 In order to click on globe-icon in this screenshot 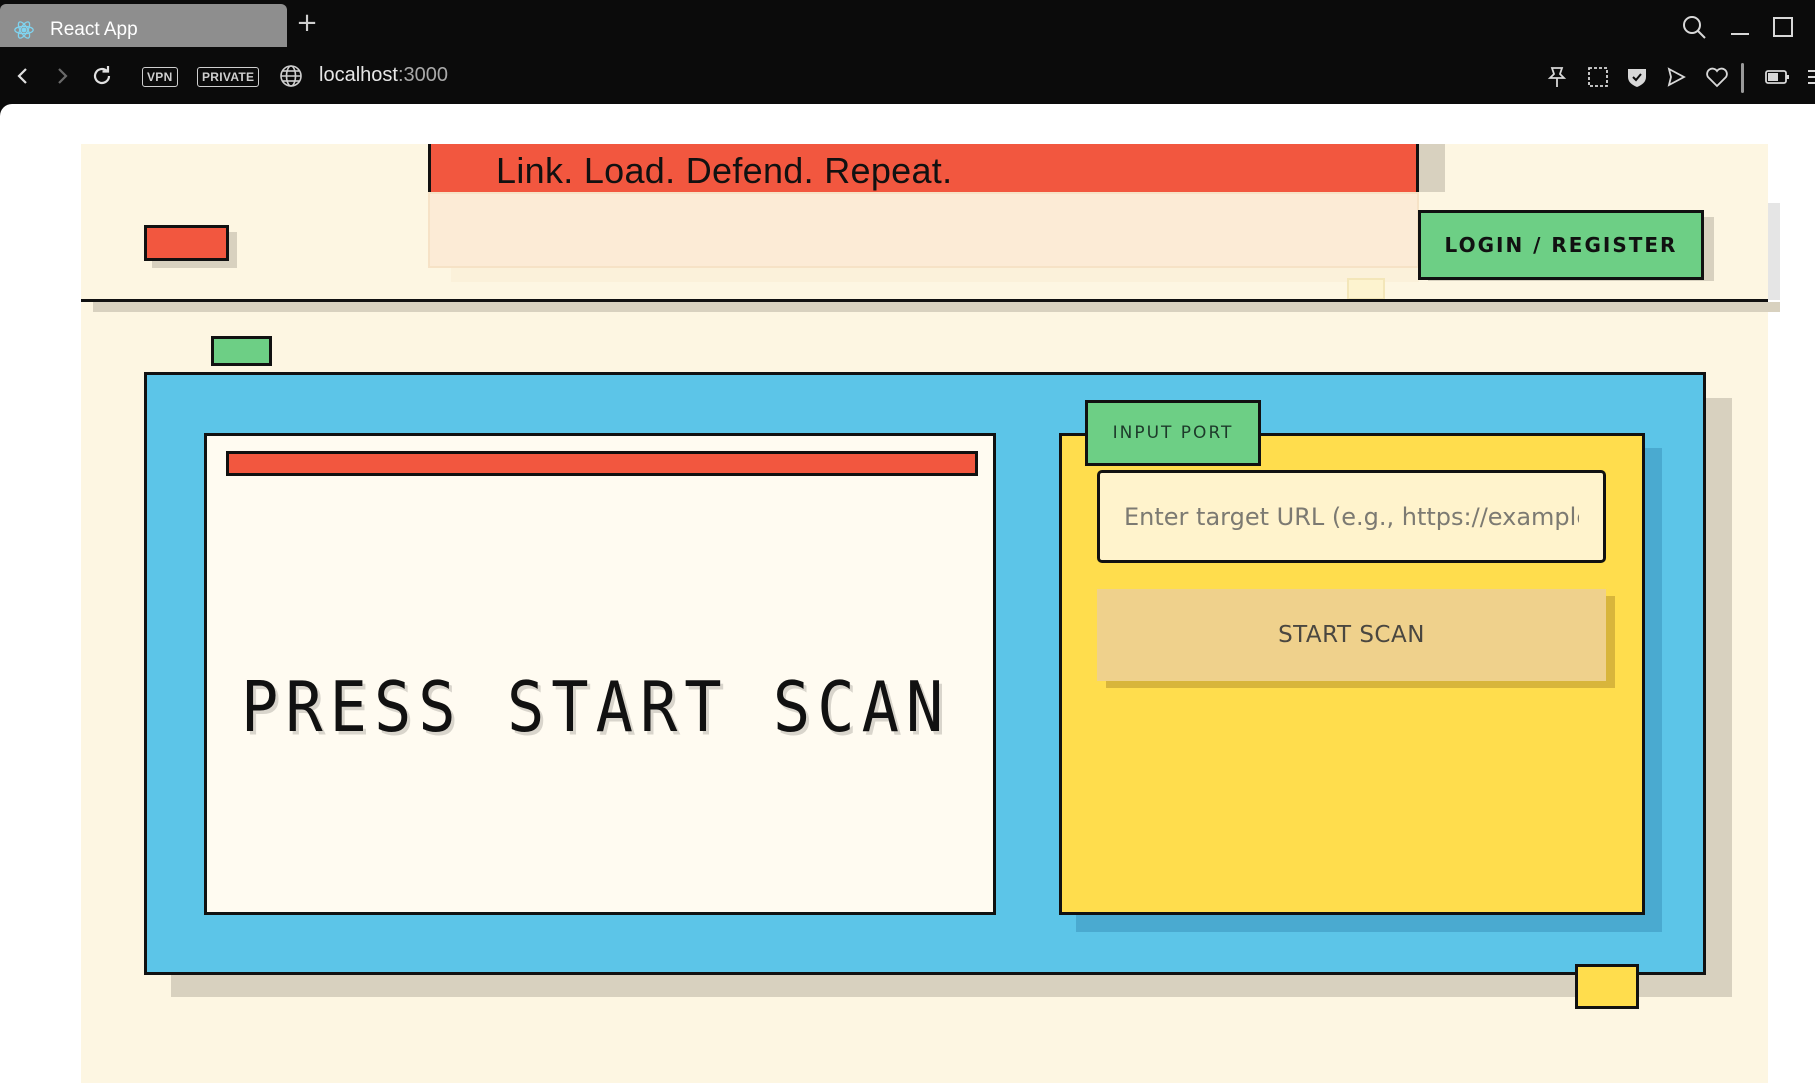, I will do `click(291, 76)`.